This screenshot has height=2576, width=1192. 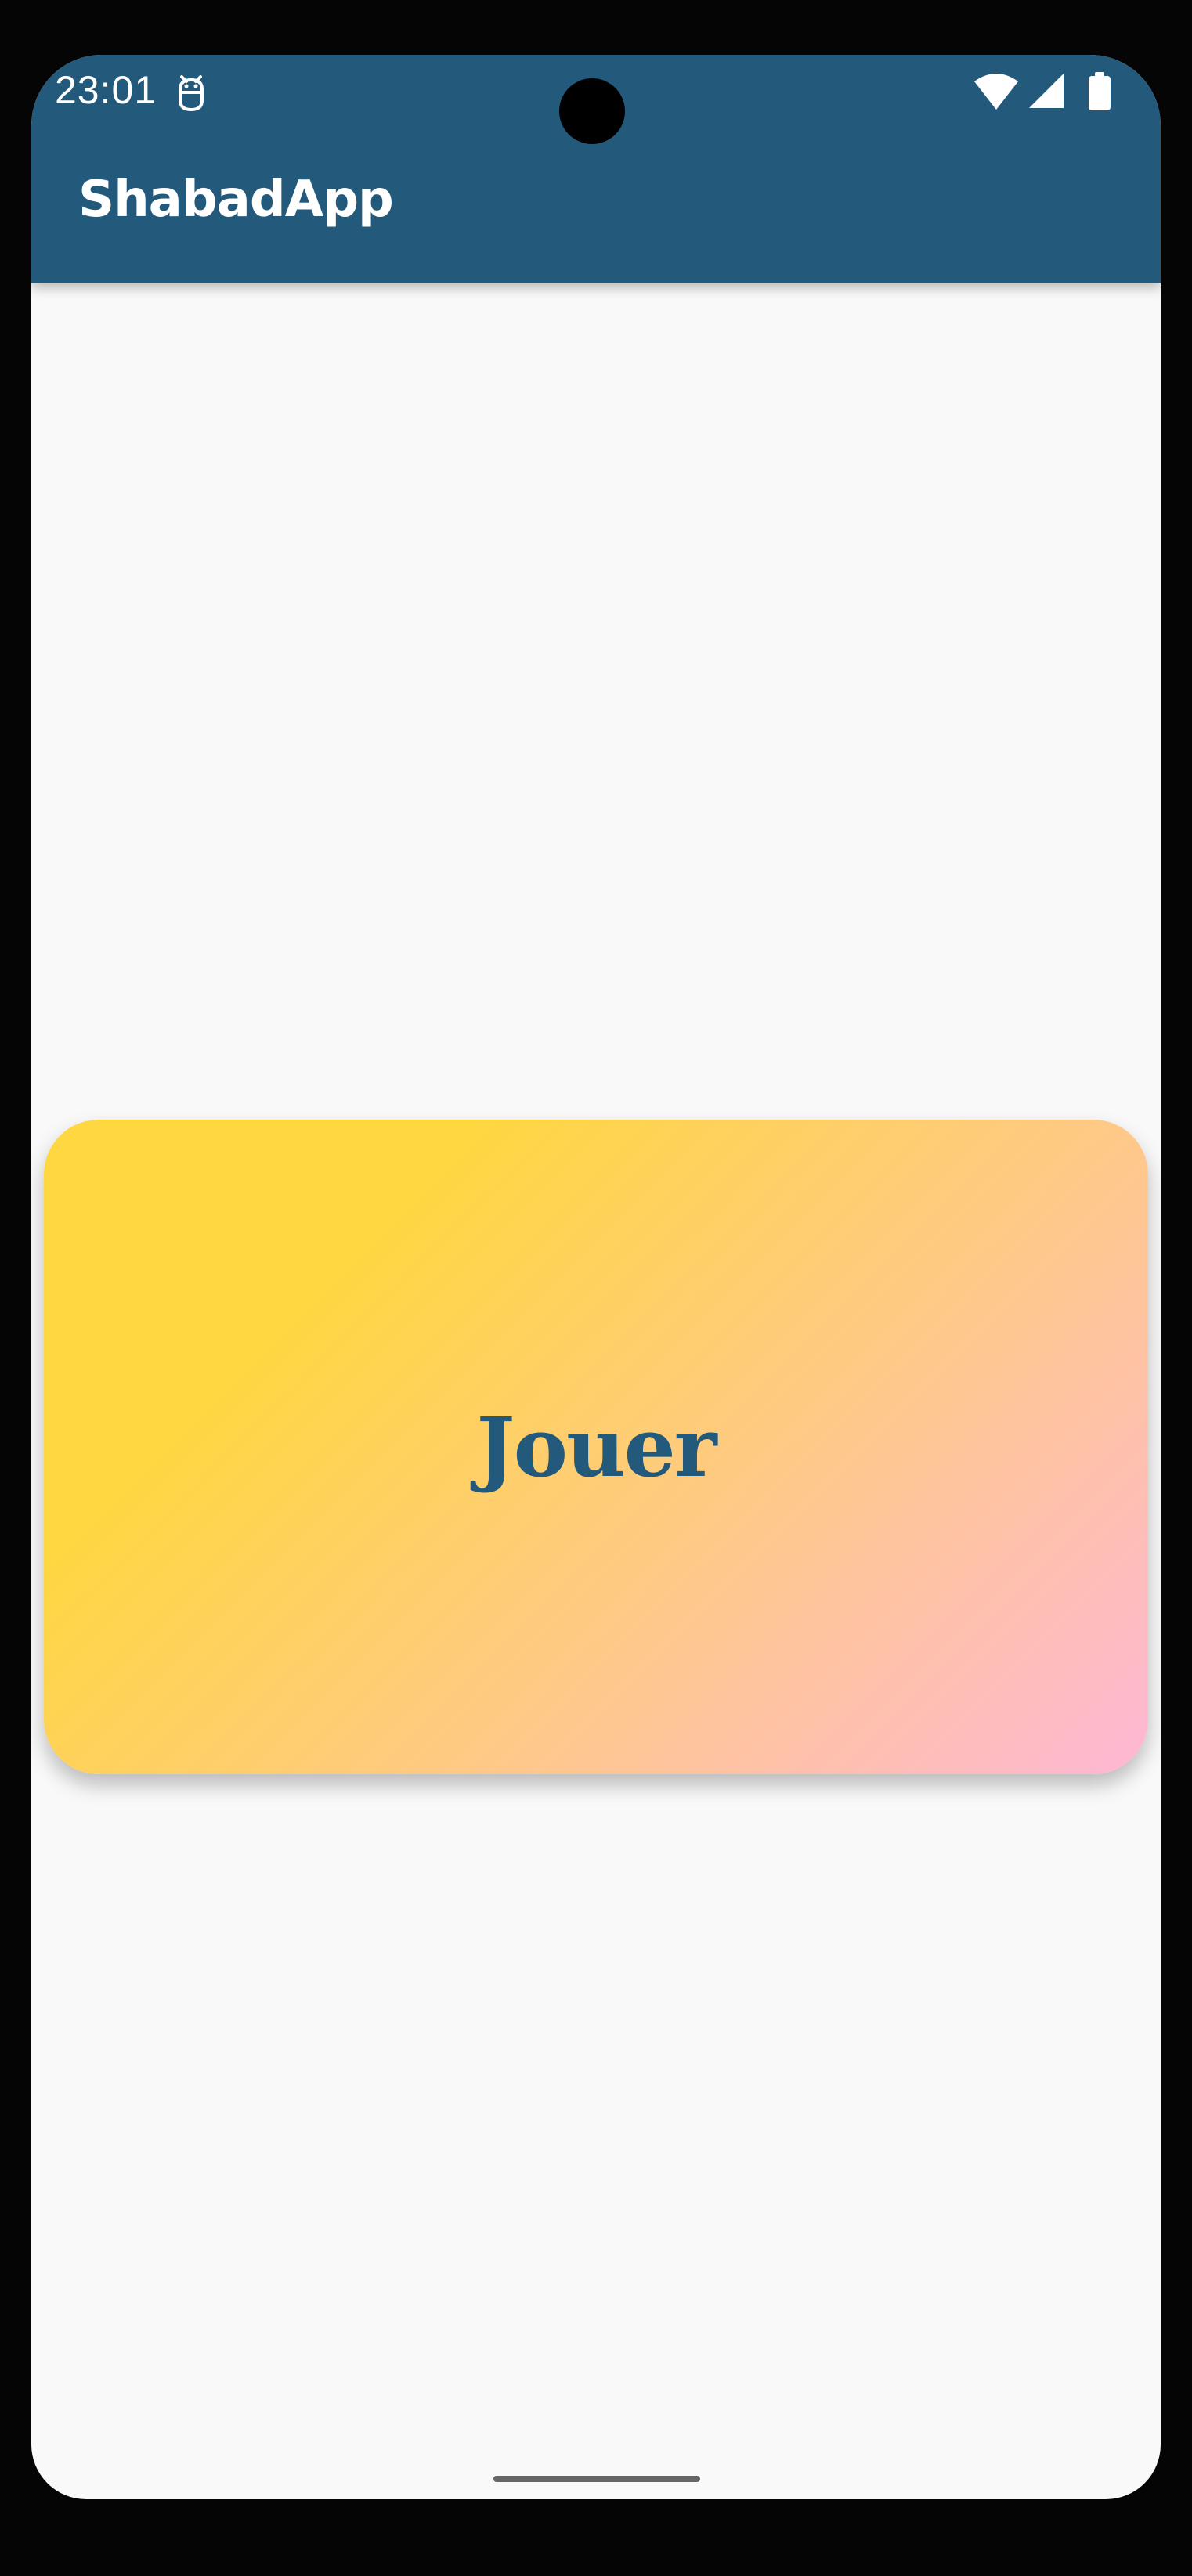 What do you see at coordinates (996, 92) in the screenshot?
I see `wifi-icon` at bounding box center [996, 92].